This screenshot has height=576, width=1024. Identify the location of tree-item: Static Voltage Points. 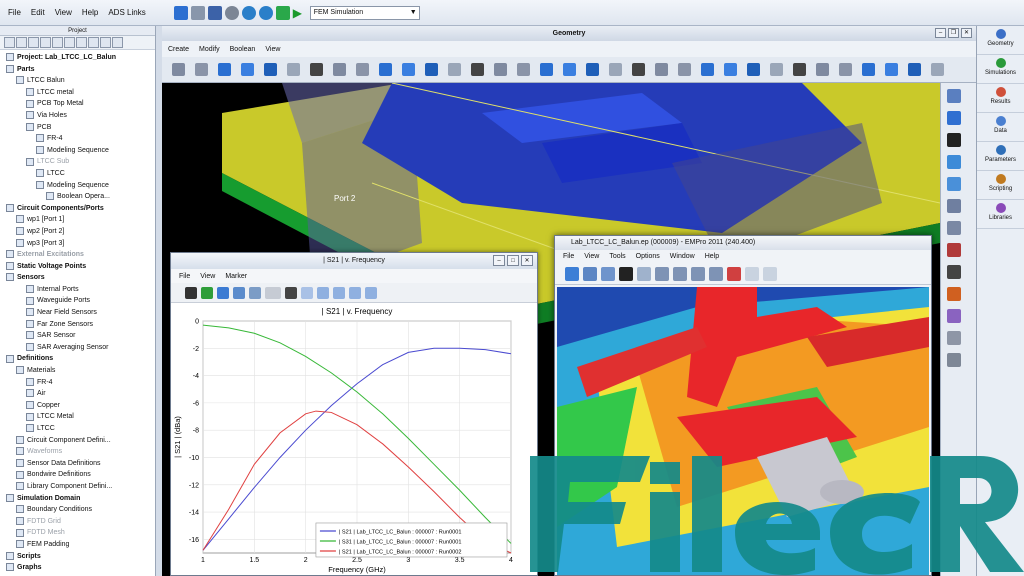
(77, 267).